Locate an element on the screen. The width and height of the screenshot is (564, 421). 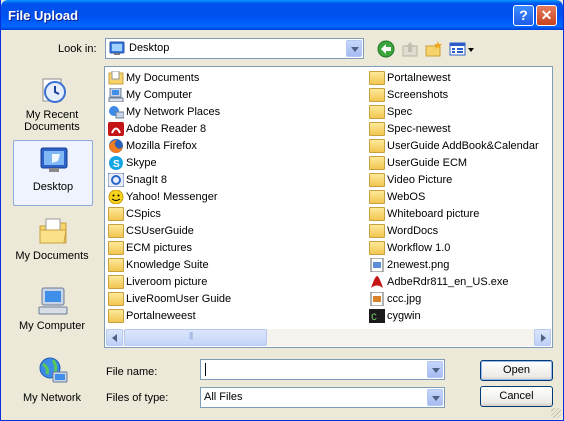
svg-text: C is located at coordinates (374, 318).